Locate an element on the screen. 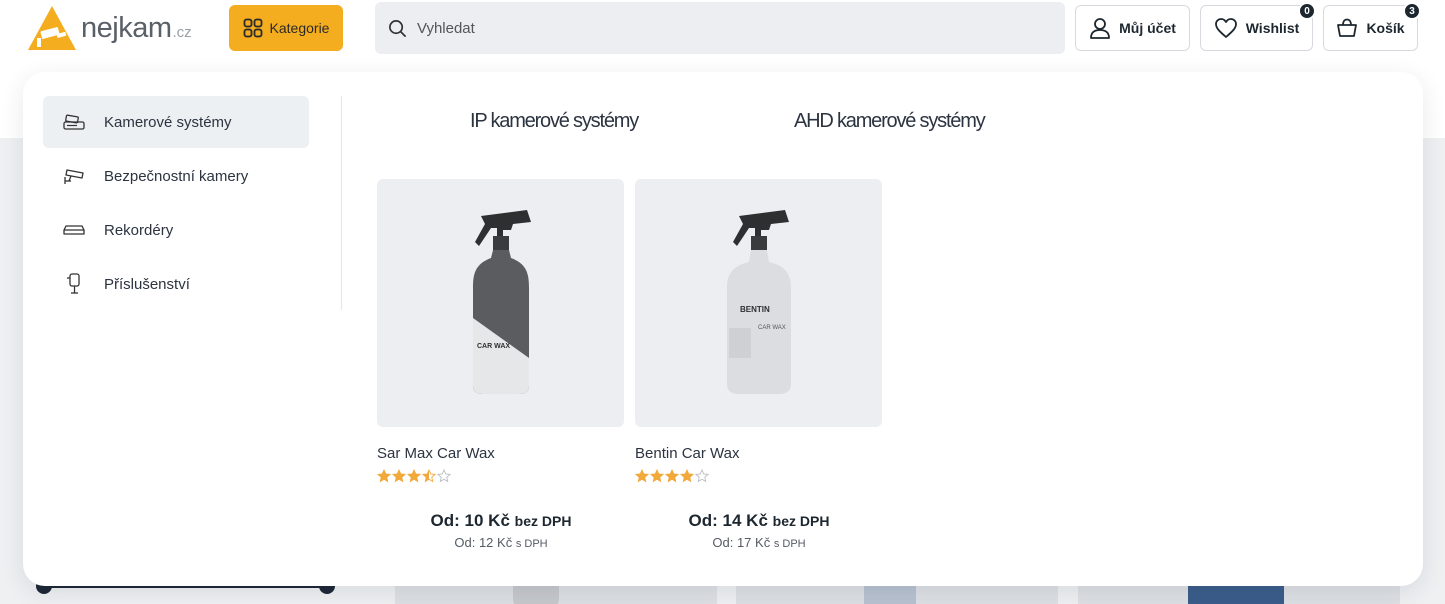  category-label: Bezpečnostní kamery is located at coordinates (176, 176).